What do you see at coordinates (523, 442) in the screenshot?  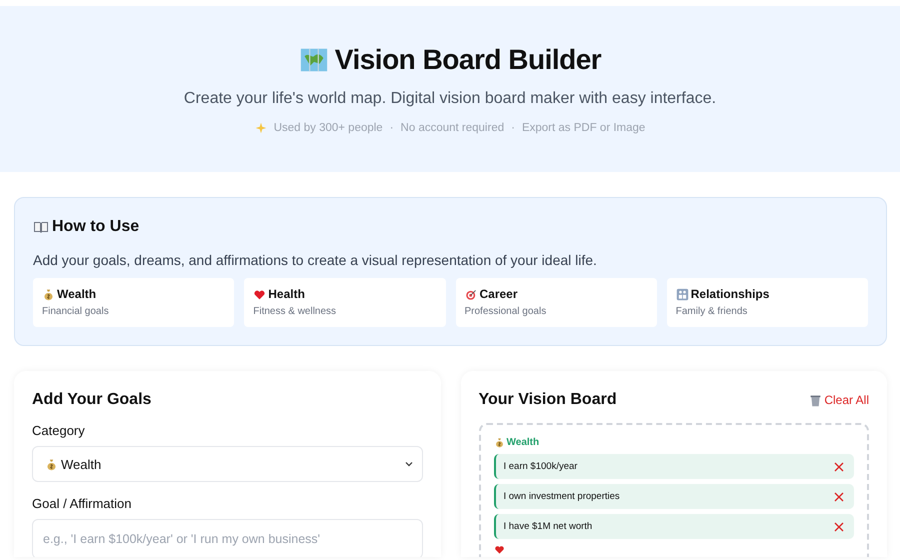 I see `group-label: Wealth` at bounding box center [523, 442].